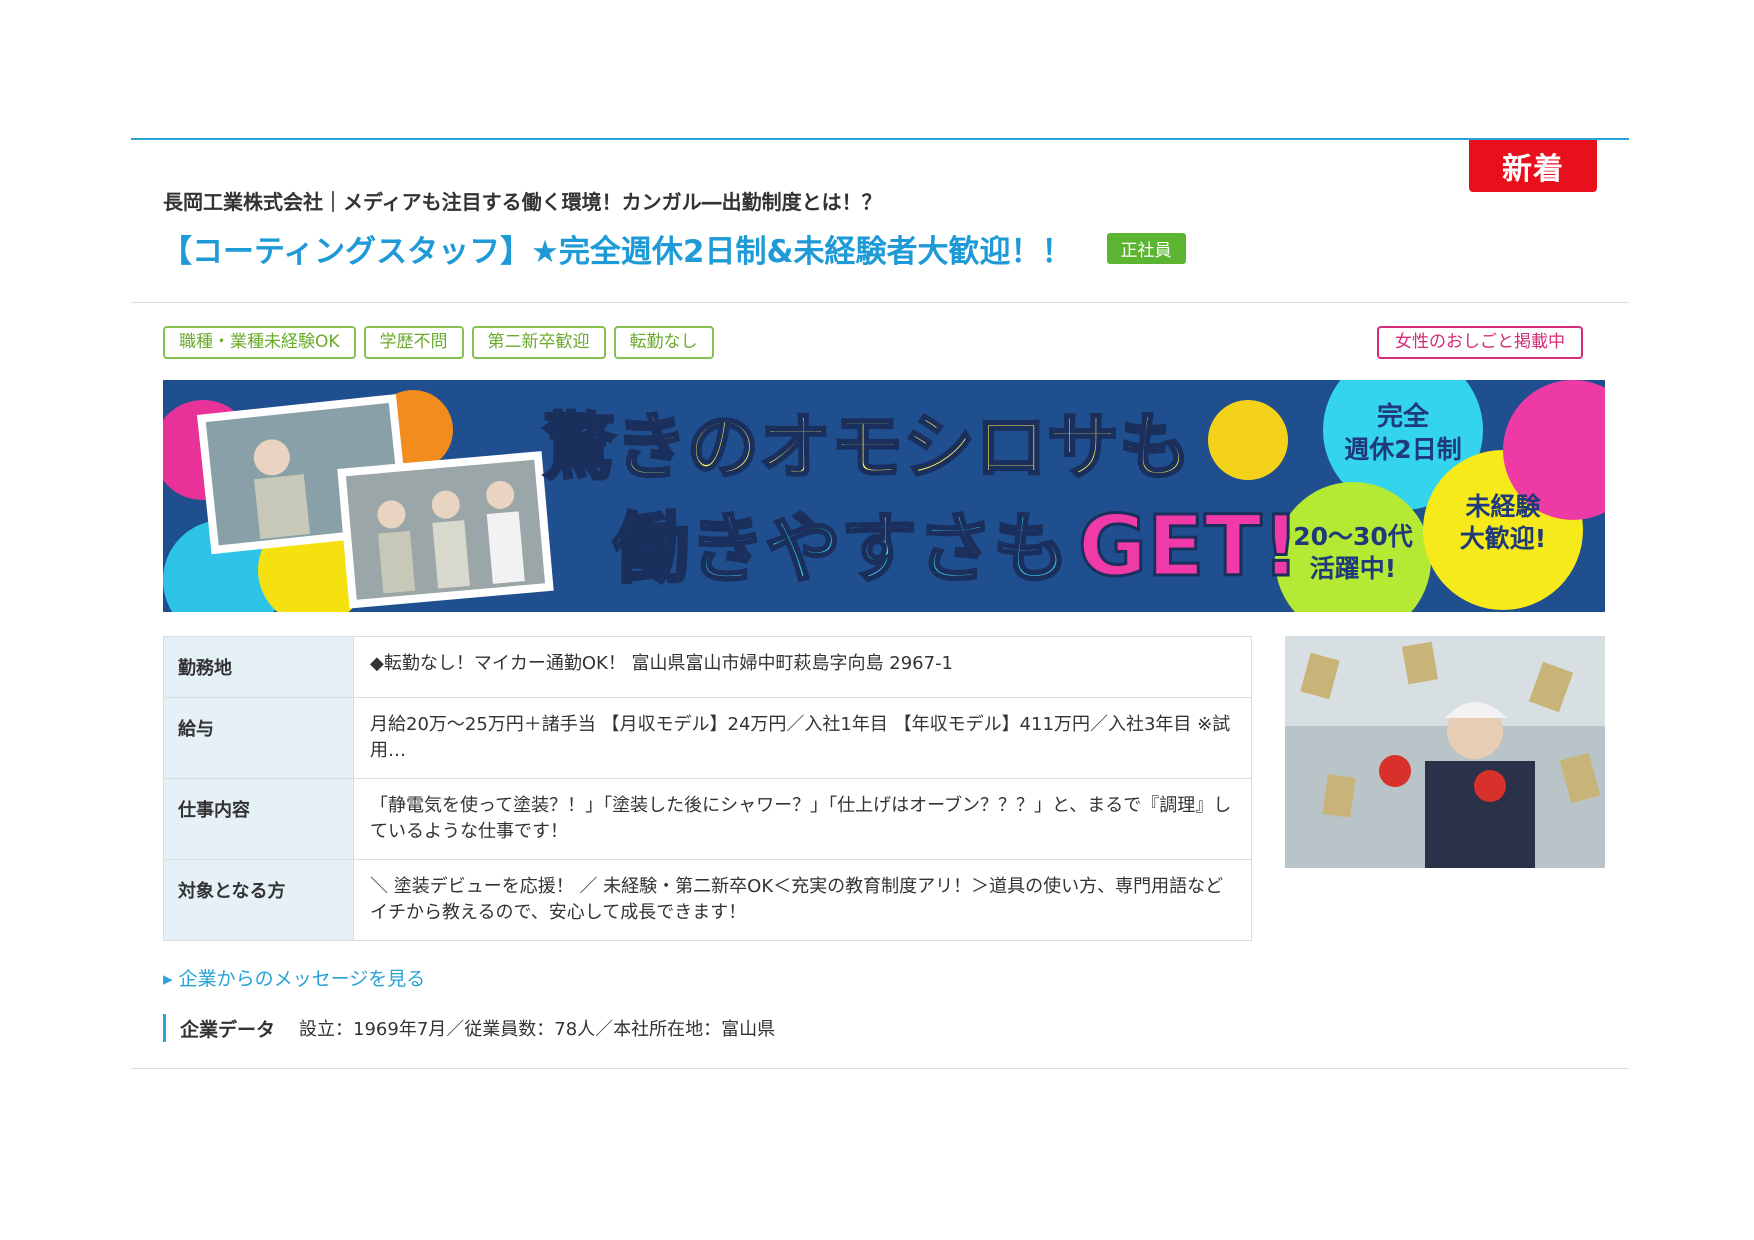 This screenshot has width=1754, height=1240. Describe the element at coordinates (538, 342) in the screenshot. I see `tag-second-graduate: 第二新卒歓迎` at that location.